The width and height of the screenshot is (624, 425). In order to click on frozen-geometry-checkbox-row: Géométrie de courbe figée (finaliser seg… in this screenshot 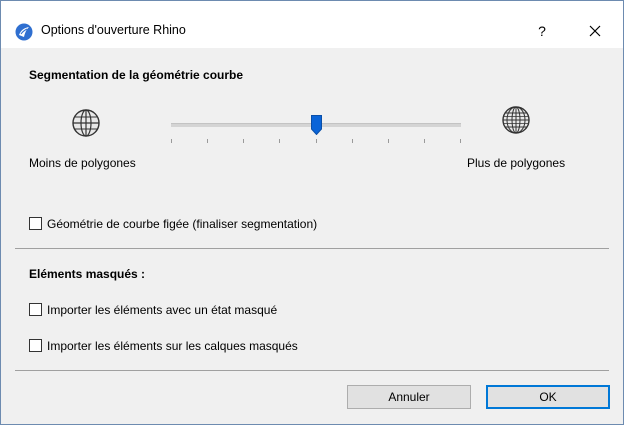, I will do `click(173, 225)`.